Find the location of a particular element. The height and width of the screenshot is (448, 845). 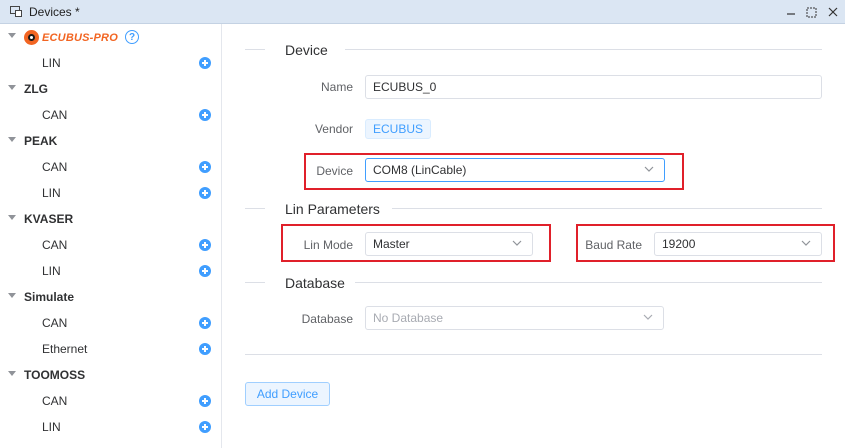

highlight-baud-rate is located at coordinates (705, 243).